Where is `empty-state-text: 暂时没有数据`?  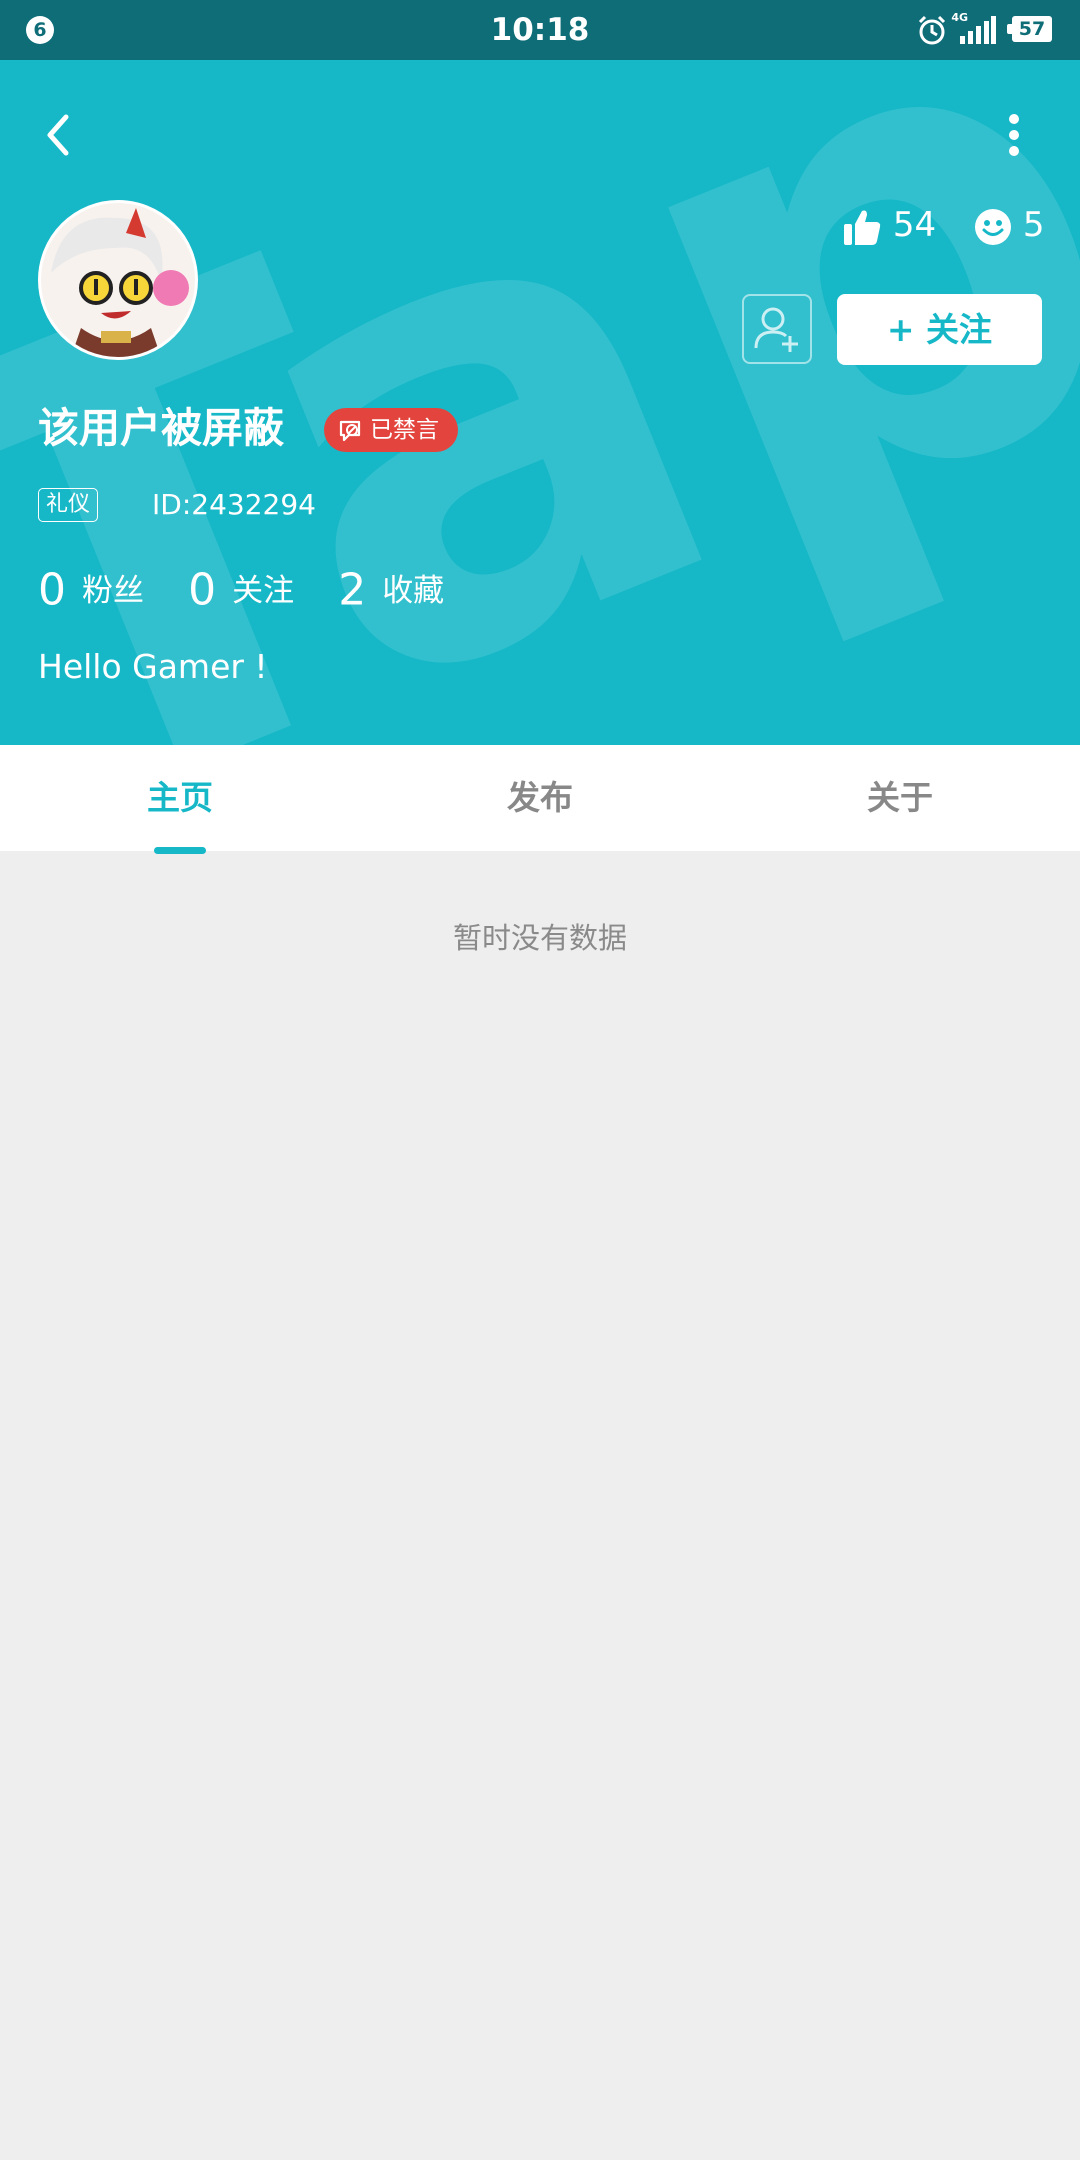 empty-state-text: 暂时没有数据 is located at coordinates (539, 938).